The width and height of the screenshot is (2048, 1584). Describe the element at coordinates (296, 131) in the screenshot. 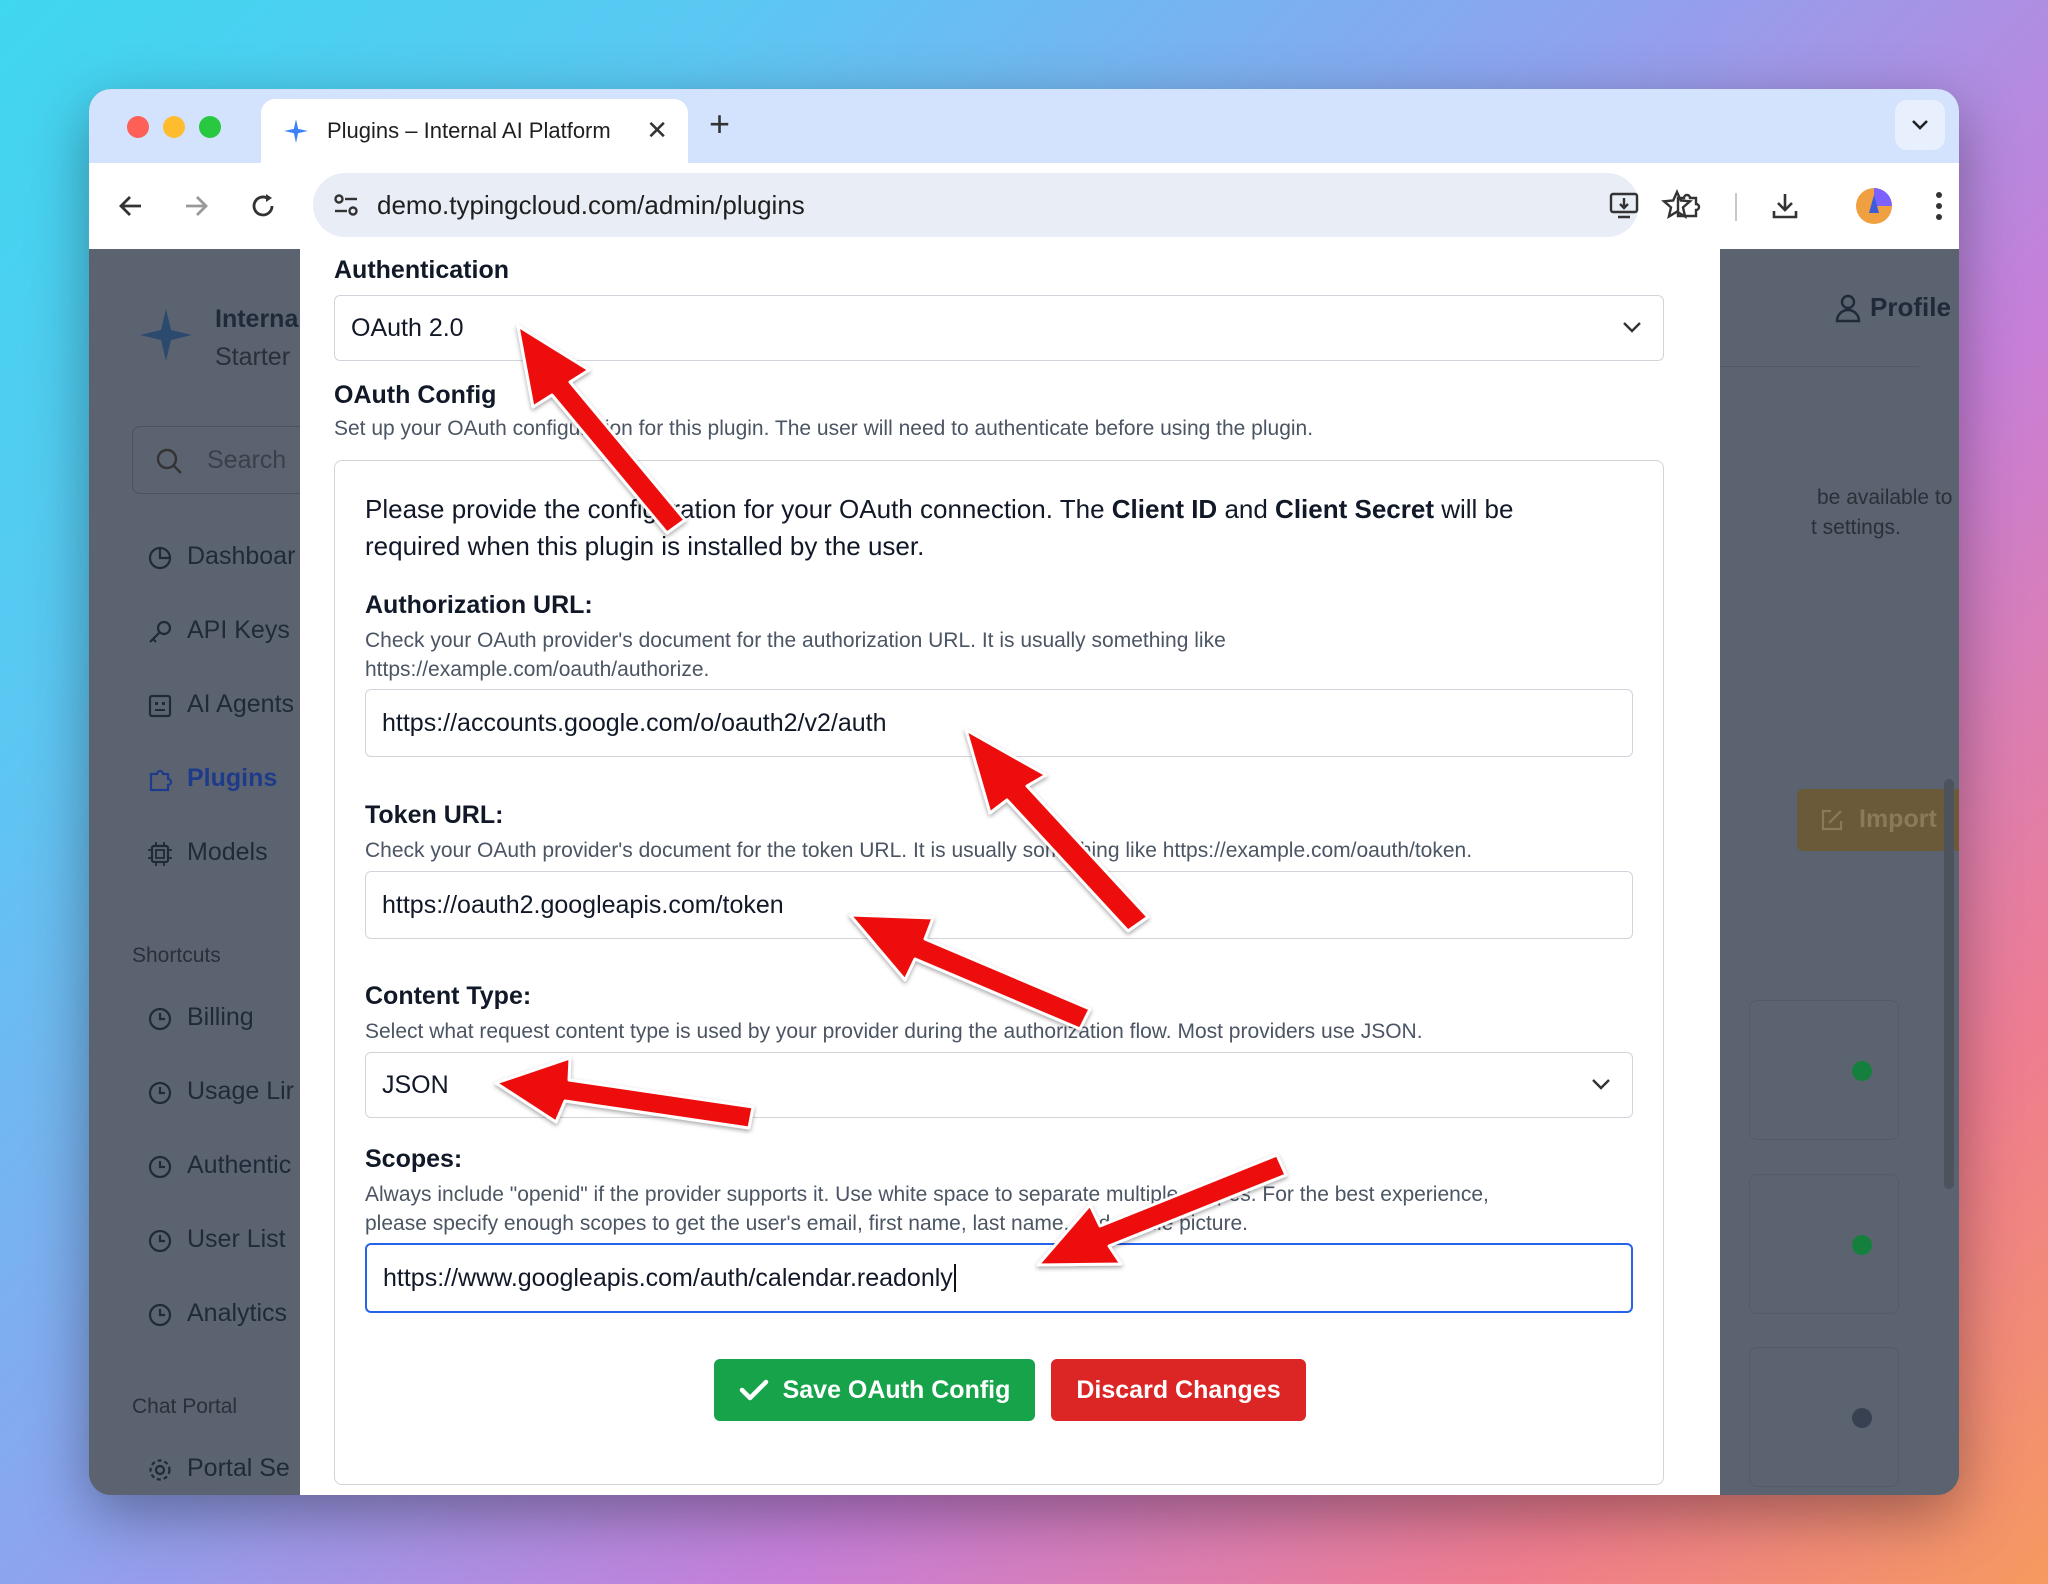

I see `sparkle-icon` at that location.